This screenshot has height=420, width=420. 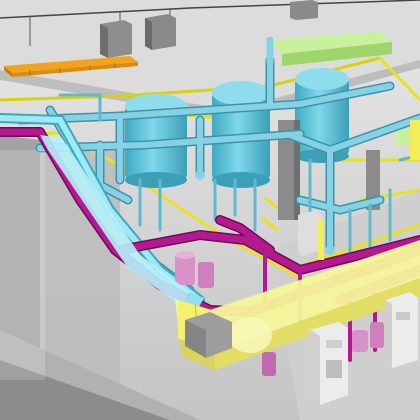 I want to click on glass-panel, so click(x=22, y=265).